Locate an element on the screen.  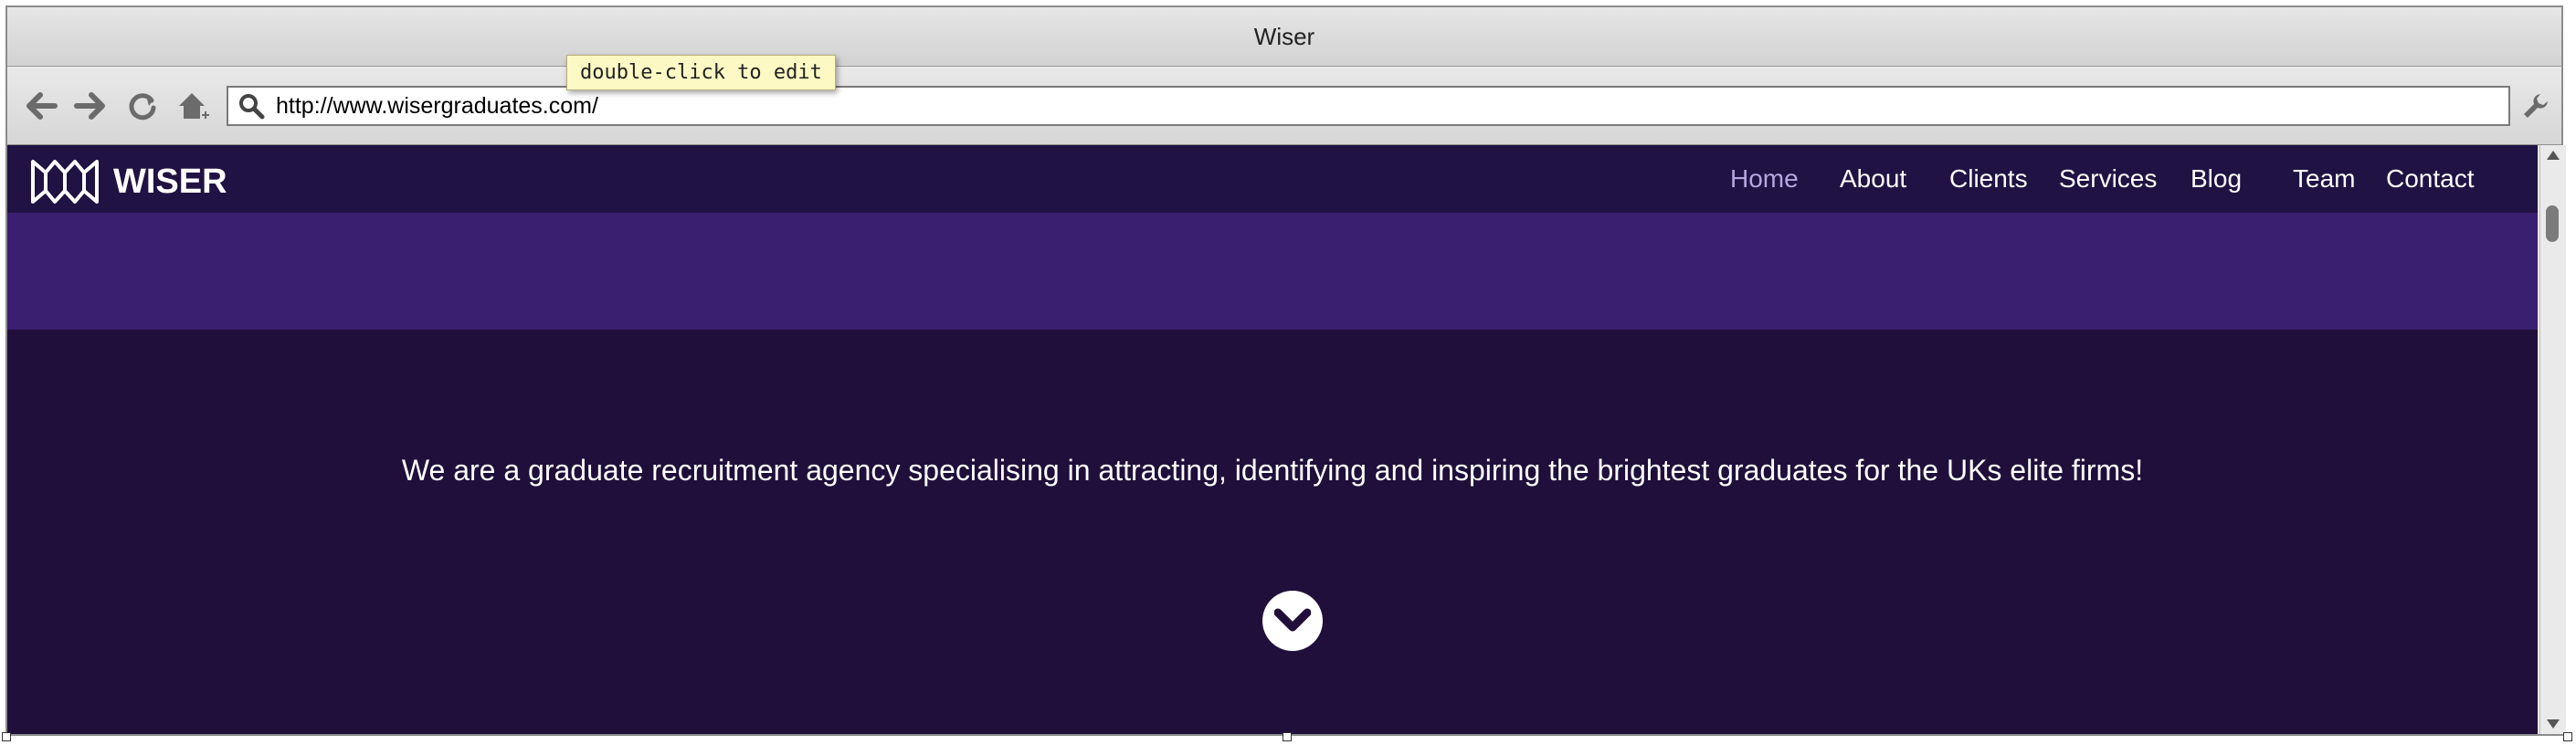
scroll-down-button is located at coordinates (1292, 621).